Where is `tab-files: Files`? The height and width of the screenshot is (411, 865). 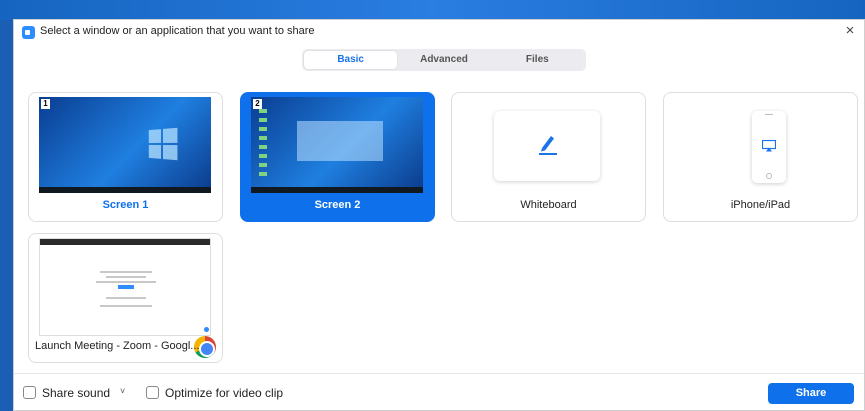
tab-files: Files is located at coordinates (537, 60).